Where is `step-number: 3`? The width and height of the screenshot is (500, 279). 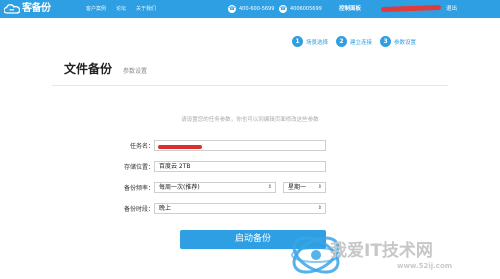 step-number: 3 is located at coordinates (386, 41).